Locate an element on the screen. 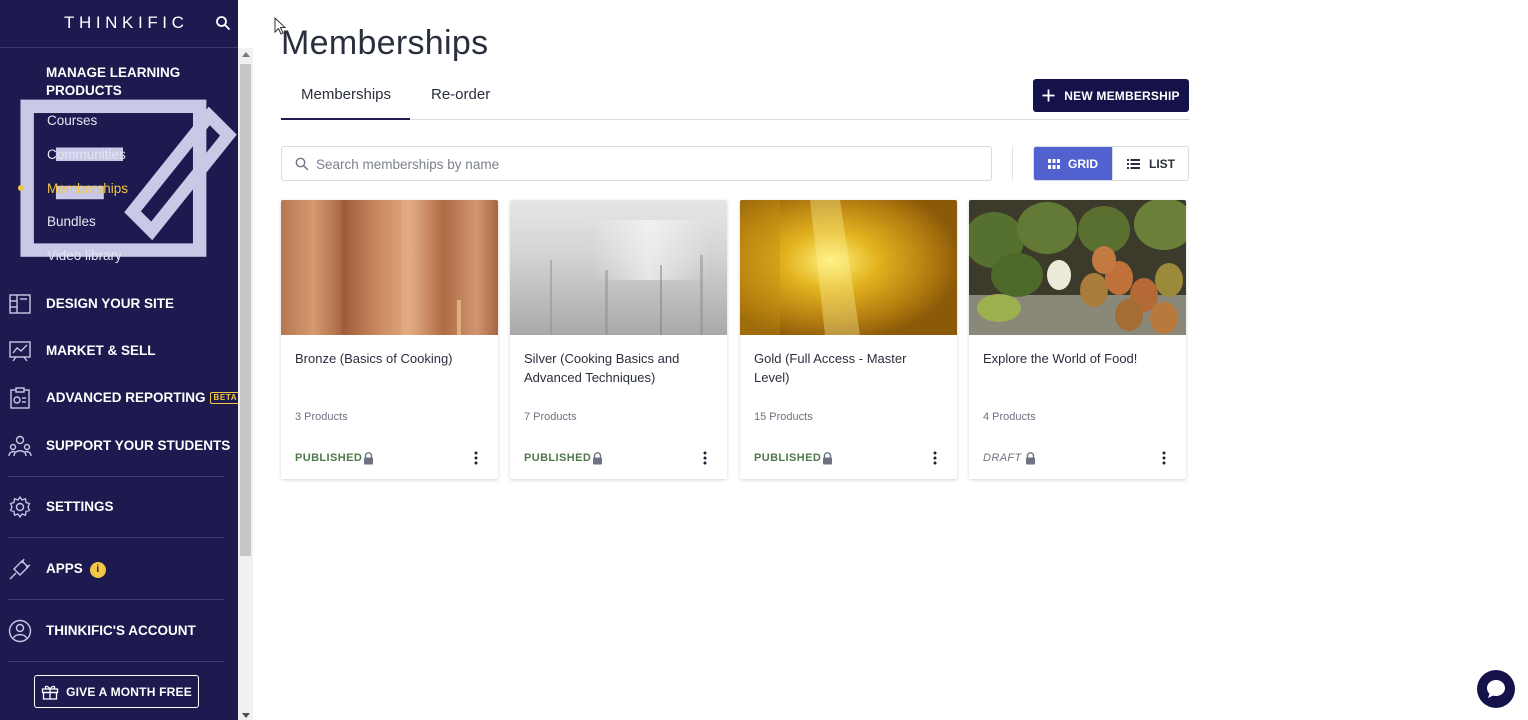 Image resolution: width=1528 pixels, height=720 pixels. plug-icon is located at coordinates (20, 569).